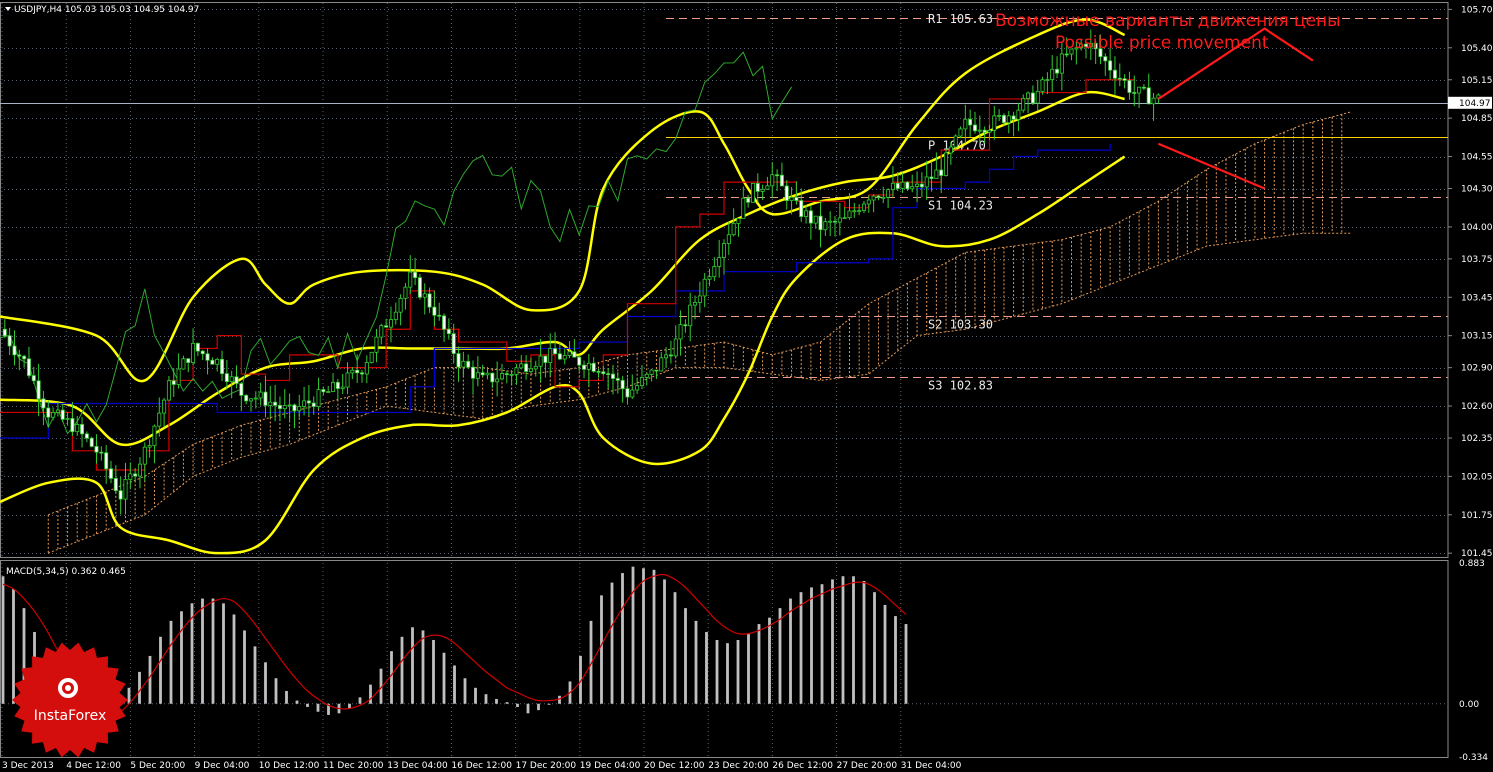 This screenshot has height=772, width=1493. I want to click on price-tick-label: 105.15, so click(1477, 81).